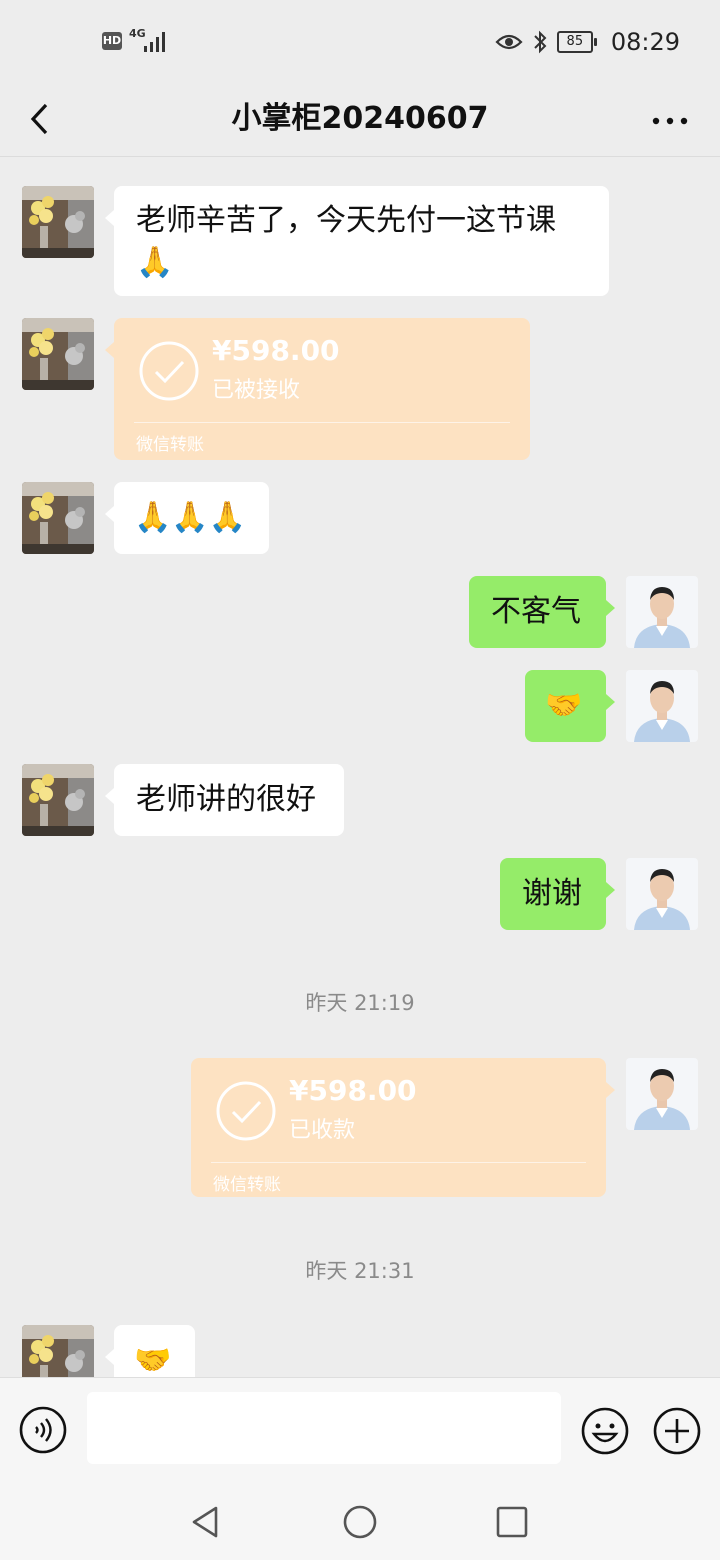 The height and width of the screenshot is (1560, 720). Describe the element at coordinates (357, 241) in the screenshot. I see `message-bubble-received: 老师辛苦了，今天先付一这节课 🙏` at that location.